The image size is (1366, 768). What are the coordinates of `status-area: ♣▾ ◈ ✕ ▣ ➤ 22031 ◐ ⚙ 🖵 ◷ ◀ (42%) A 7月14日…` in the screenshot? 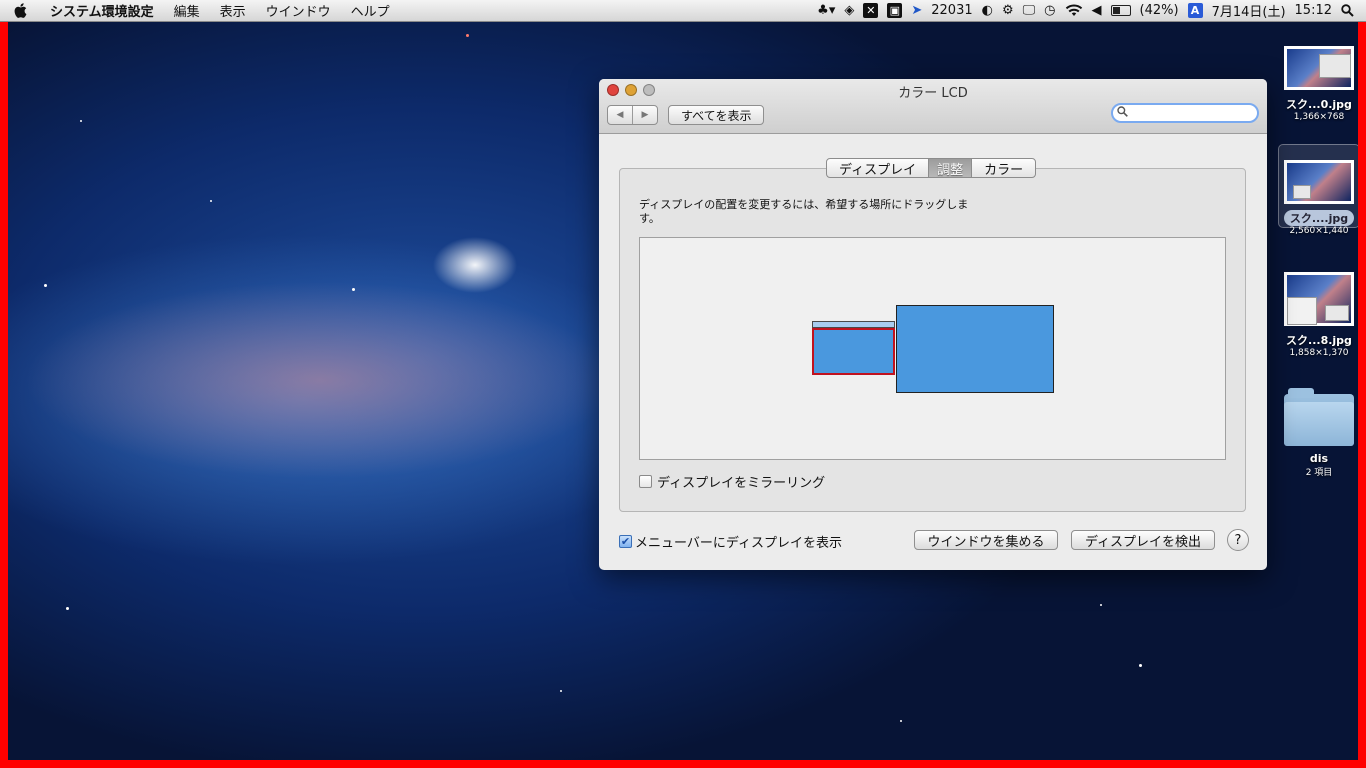 It's located at (1091, 10).